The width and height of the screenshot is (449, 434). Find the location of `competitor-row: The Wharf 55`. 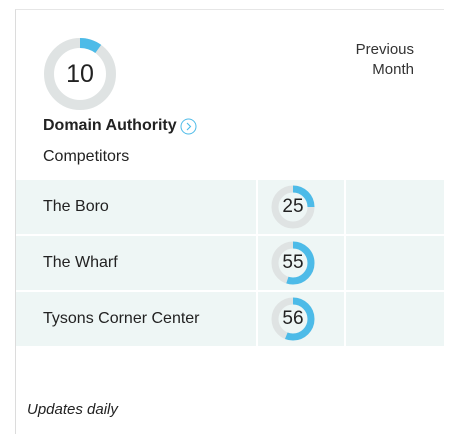

competitor-row: The Wharf 55 is located at coordinates (230, 264).